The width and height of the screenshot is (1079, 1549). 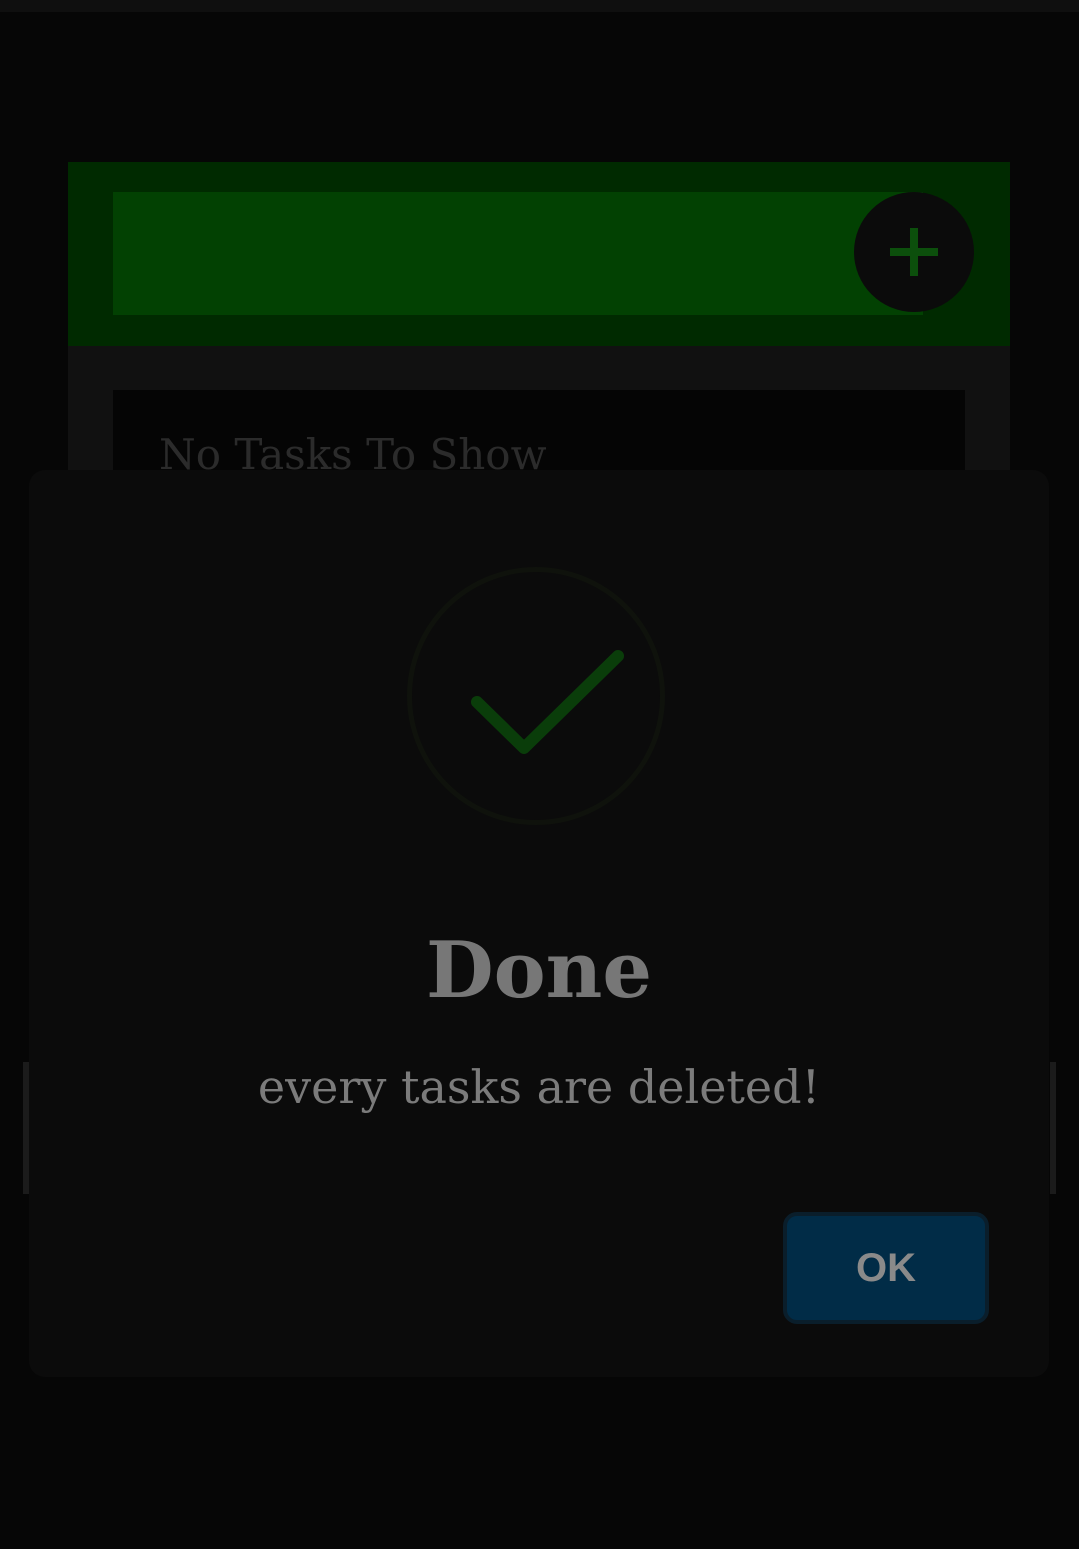 I want to click on task-input, so click(x=518, y=253).